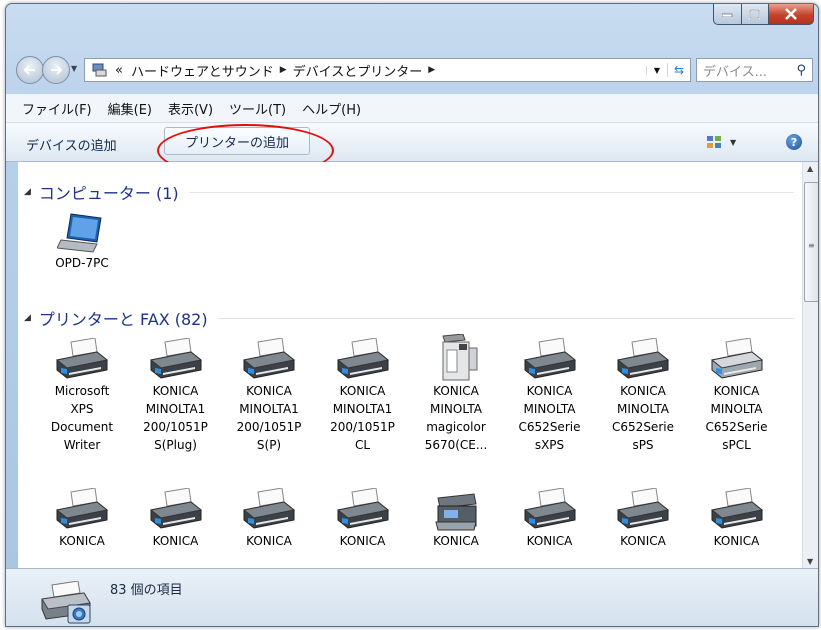 Image resolution: width=821 pixels, height=630 pixels. Describe the element at coordinates (146, 590) in the screenshot. I see `item-count: 83 個の項目` at that location.